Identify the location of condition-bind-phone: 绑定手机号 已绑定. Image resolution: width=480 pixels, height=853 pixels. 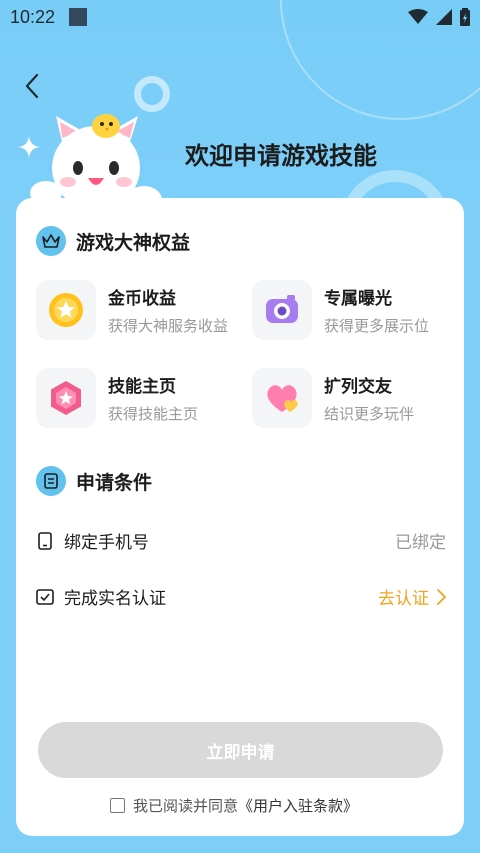
(241, 540).